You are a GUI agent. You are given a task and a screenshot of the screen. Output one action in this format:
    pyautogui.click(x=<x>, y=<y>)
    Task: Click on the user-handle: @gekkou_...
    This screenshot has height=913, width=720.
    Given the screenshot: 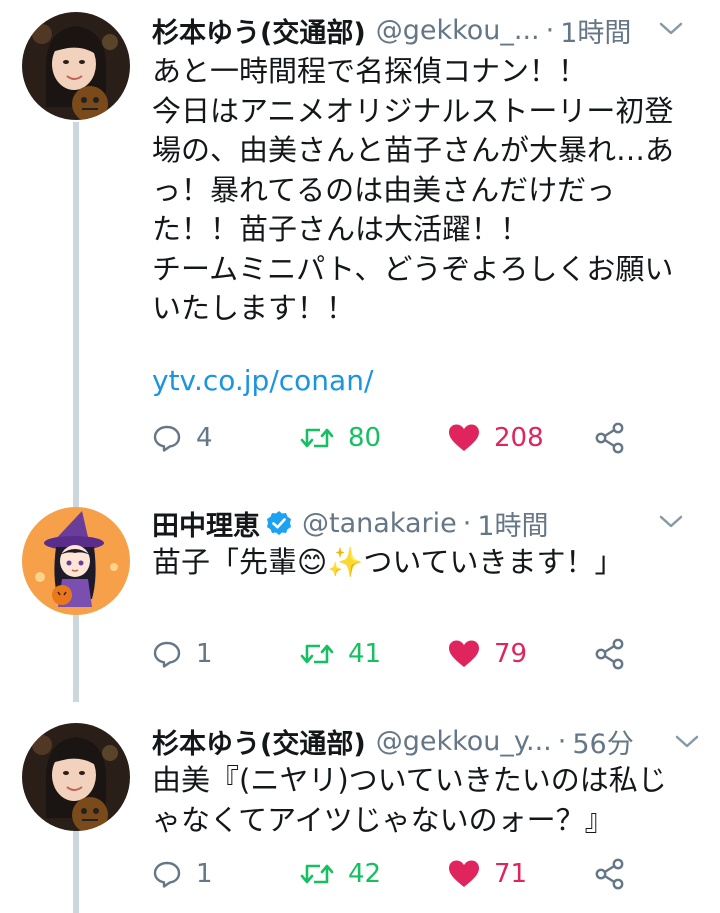 What is the action you would take?
    pyautogui.click(x=458, y=30)
    